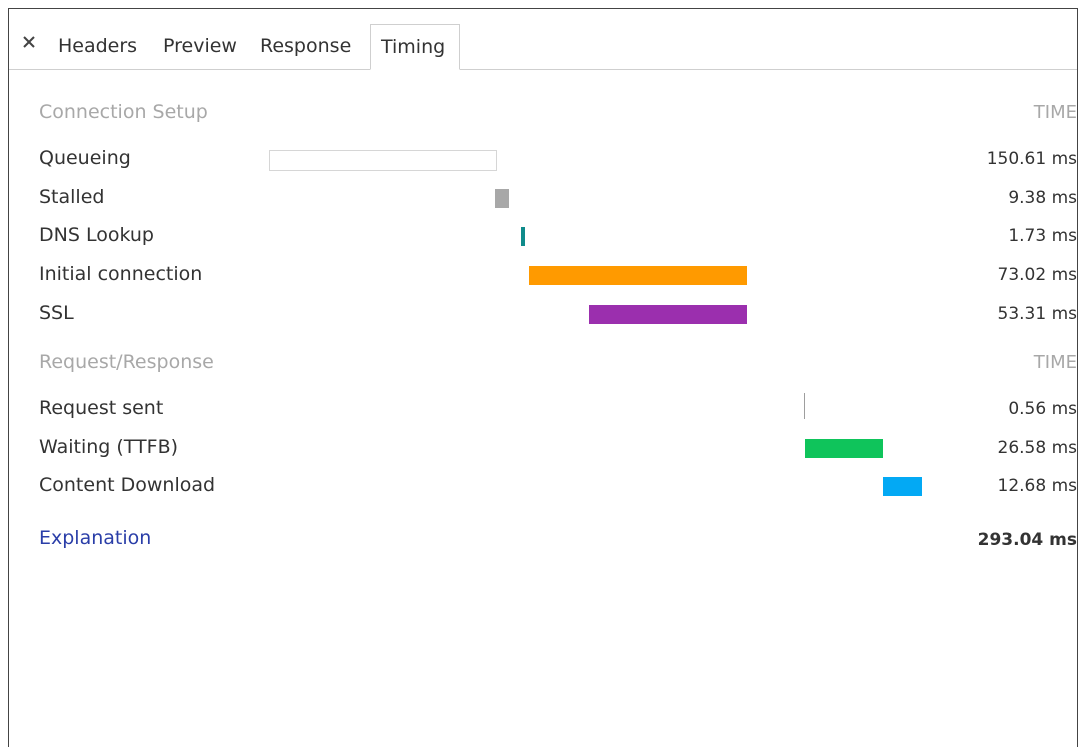 This screenshot has height=747, width=1084. What do you see at coordinates (523, 237) in the screenshot?
I see `dns-lookup-bar` at bounding box center [523, 237].